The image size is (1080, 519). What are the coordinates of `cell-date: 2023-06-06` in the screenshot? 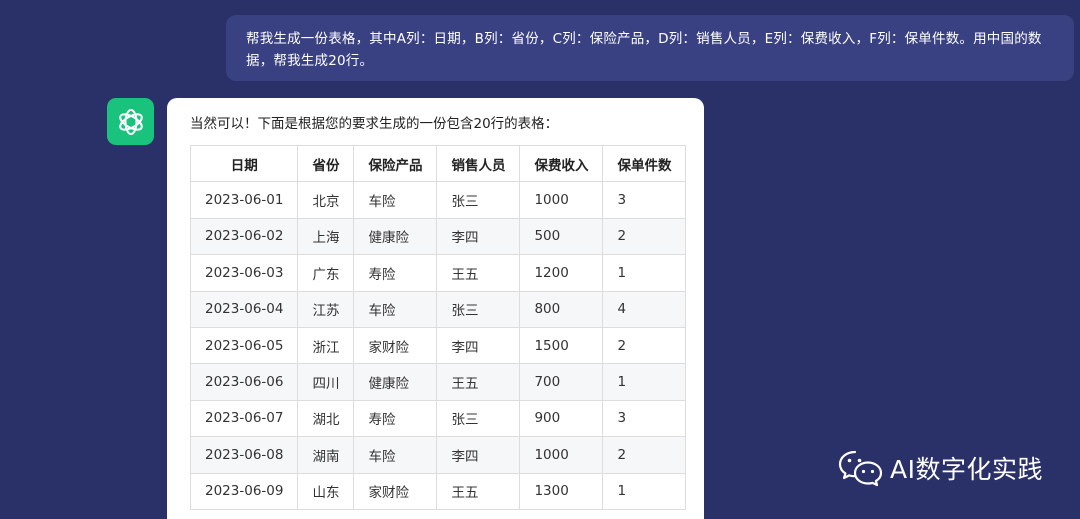 It's located at (244, 382).